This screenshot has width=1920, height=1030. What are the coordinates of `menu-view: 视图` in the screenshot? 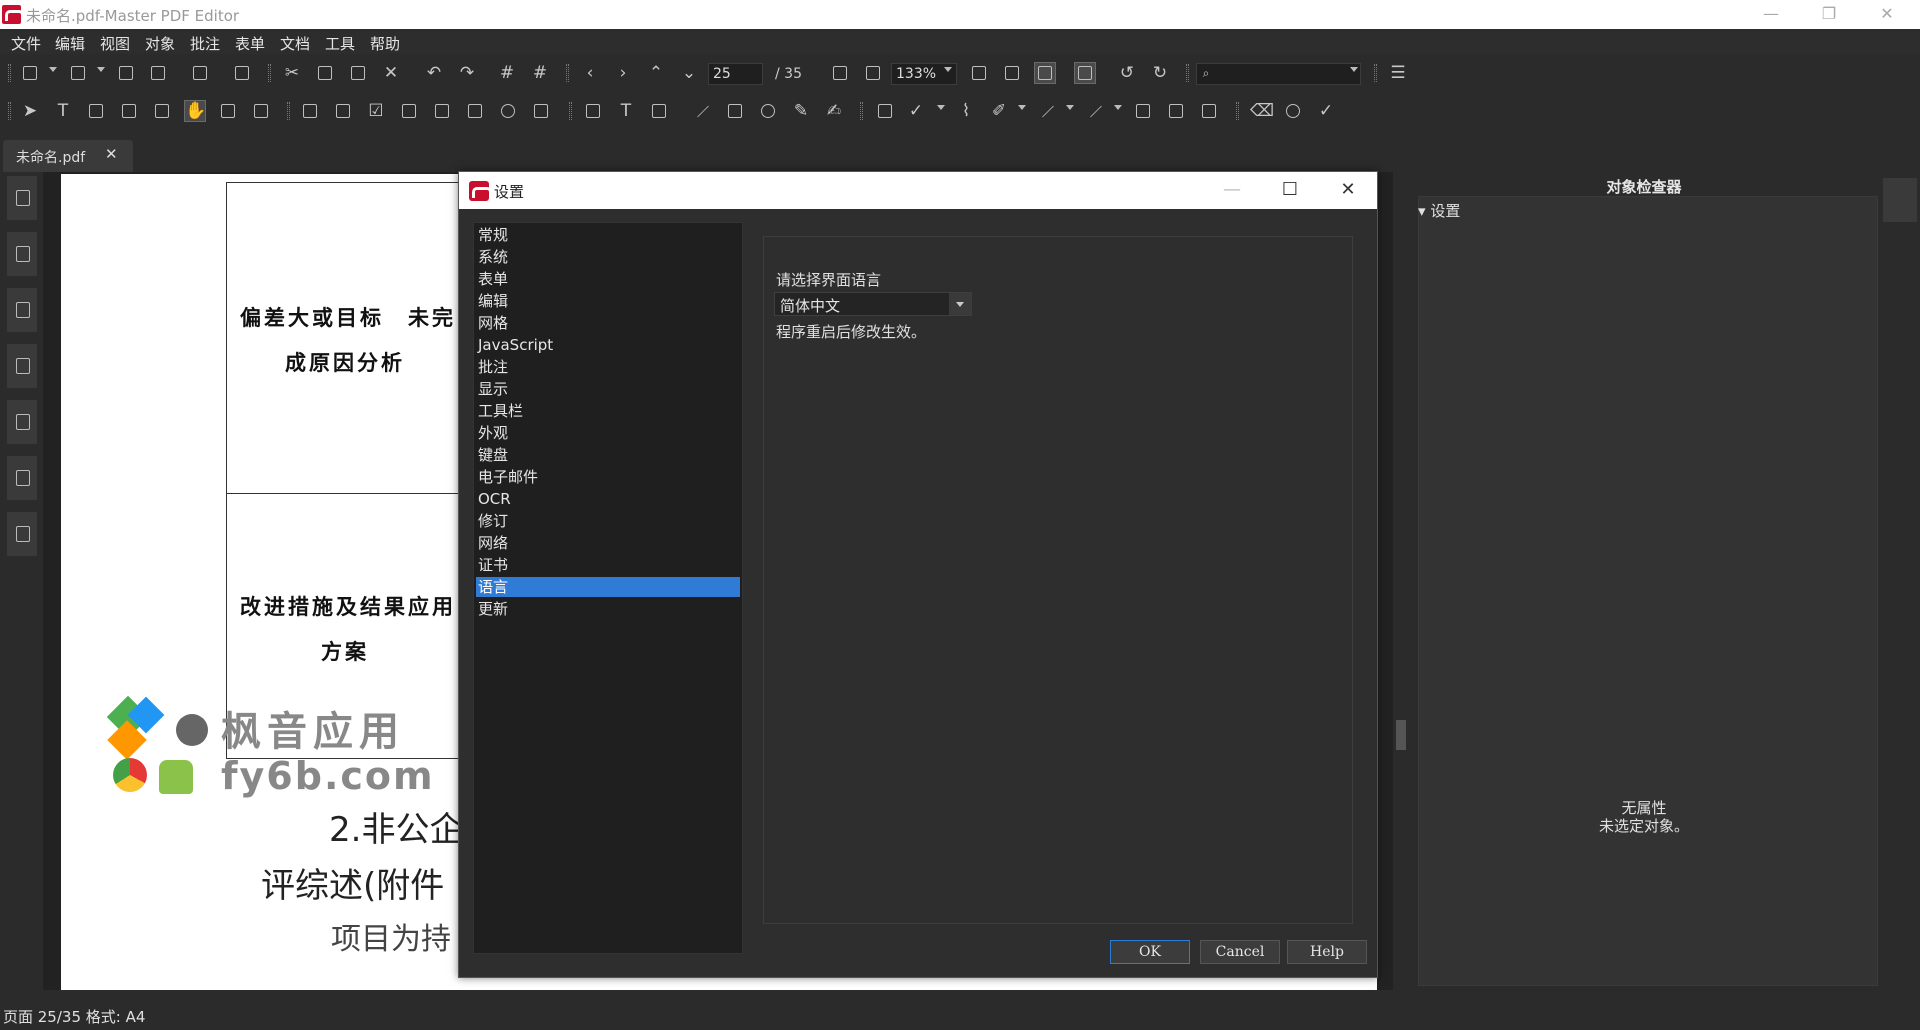 It's located at (115, 43).